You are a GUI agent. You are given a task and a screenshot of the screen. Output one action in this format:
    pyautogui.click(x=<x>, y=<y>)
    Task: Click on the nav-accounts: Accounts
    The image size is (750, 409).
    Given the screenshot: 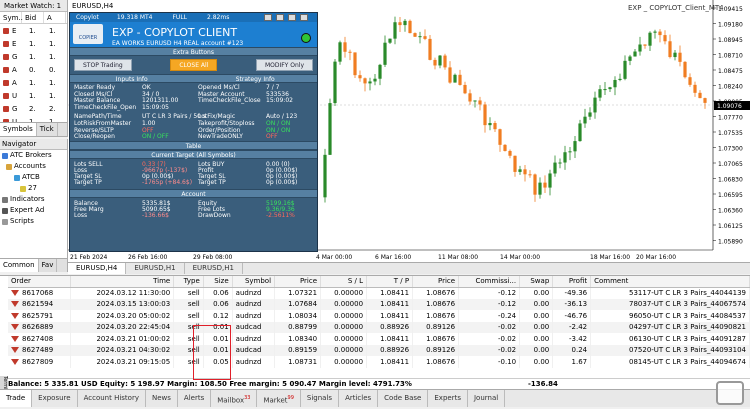 What is the action you would take?
    pyautogui.click(x=33, y=166)
    